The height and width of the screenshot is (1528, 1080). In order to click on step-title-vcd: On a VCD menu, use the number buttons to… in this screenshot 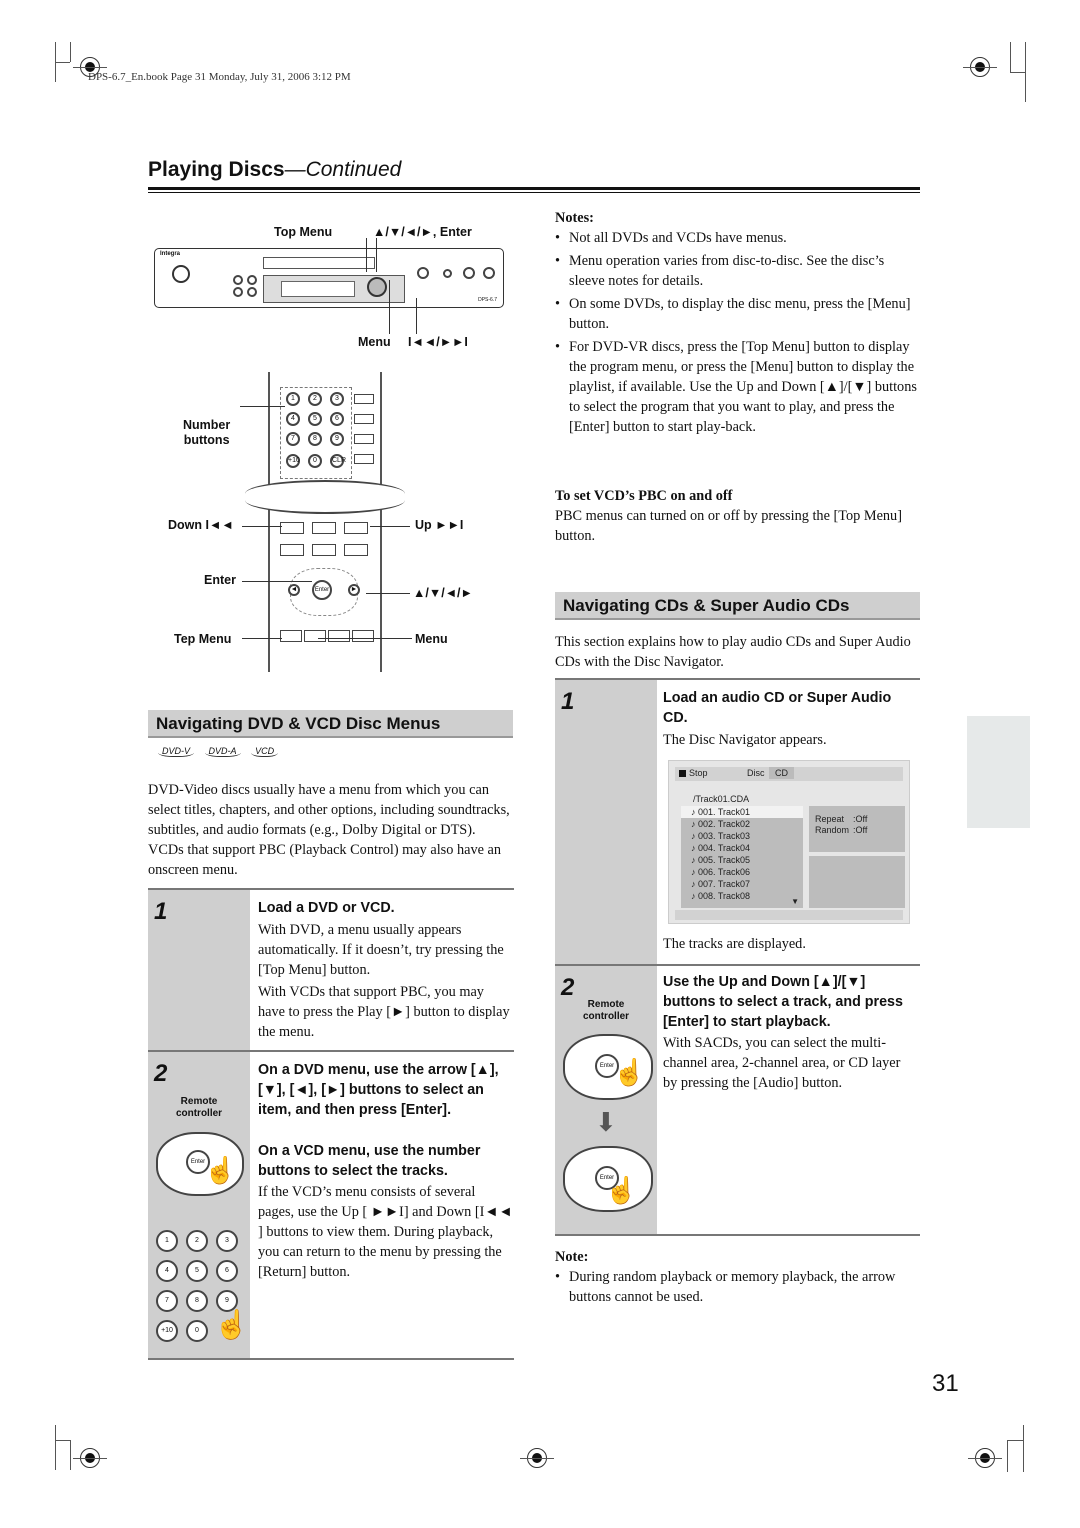, I will do `click(369, 1161)`.